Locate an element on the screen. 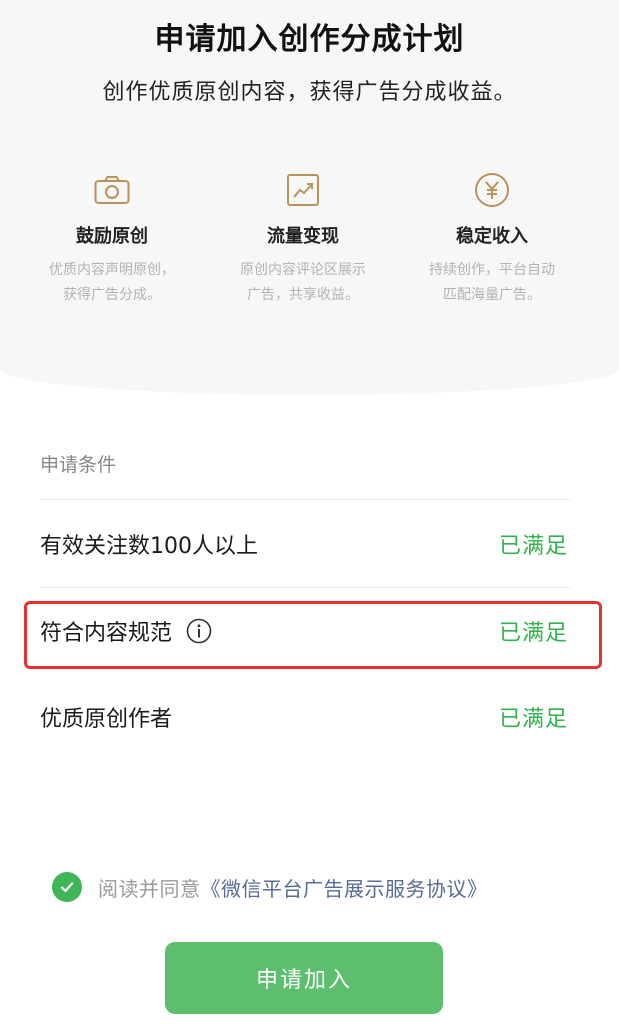  conditions-heading: 申请条件 is located at coordinates (78, 465).